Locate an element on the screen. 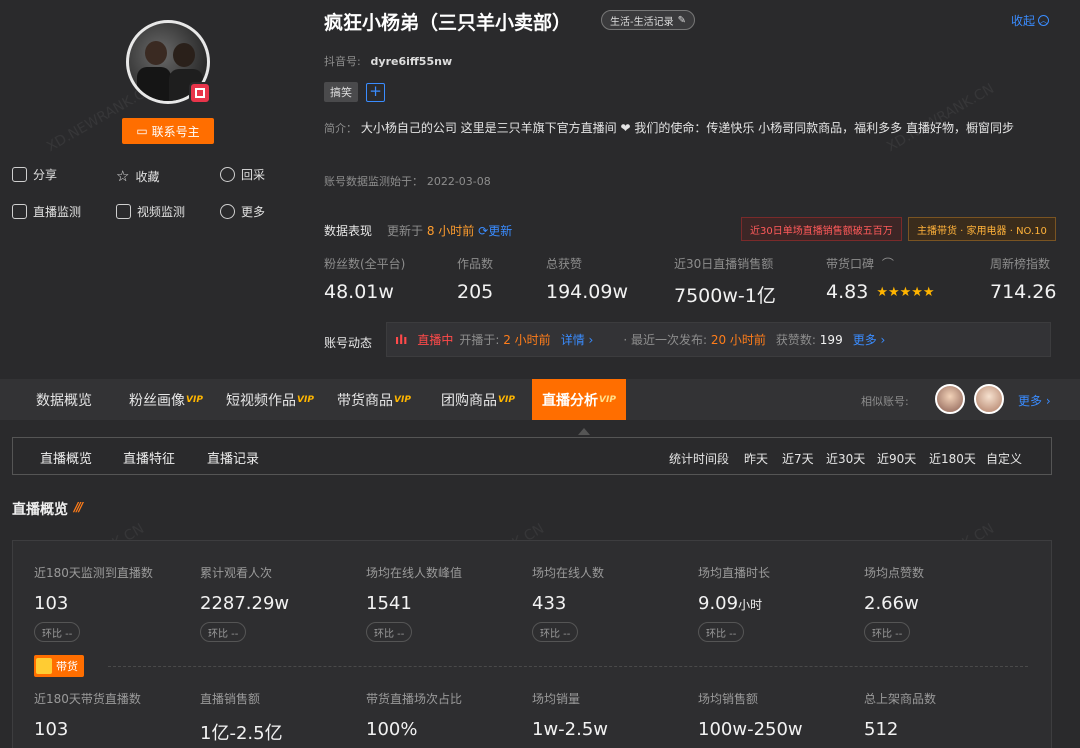  stat-value: 7500w-1亿 is located at coordinates (725, 296).